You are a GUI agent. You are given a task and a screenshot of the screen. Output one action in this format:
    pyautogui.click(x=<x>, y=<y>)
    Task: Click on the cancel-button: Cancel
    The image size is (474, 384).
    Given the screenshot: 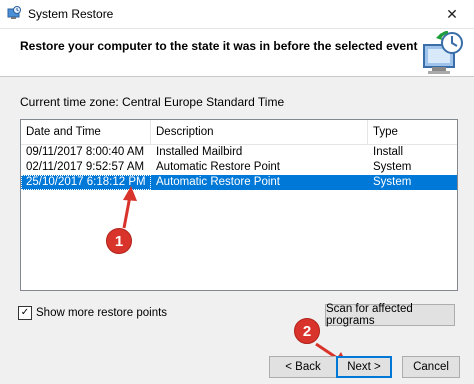 What is the action you would take?
    pyautogui.click(x=431, y=367)
    